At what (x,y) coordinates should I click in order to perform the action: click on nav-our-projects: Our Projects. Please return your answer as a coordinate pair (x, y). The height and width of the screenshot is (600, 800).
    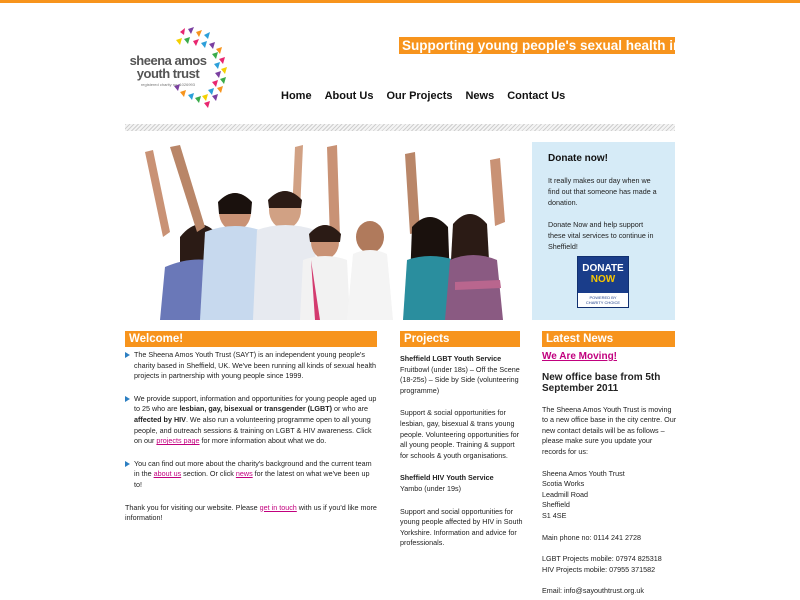
    Looking at the image, I should click on (419, 96).